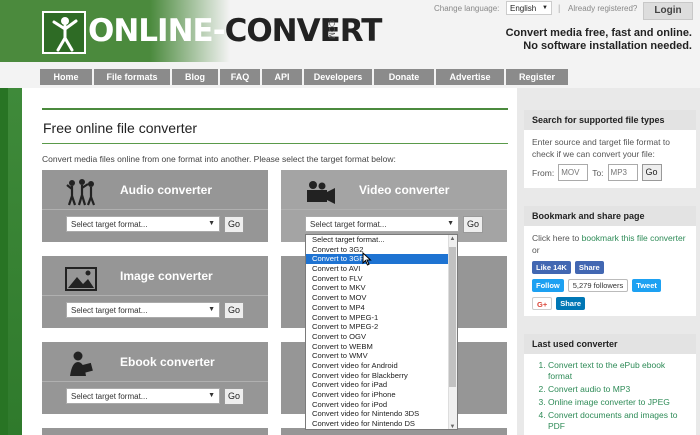 This screenshot has height=435, width=700. Describe the element at coordinates (618, 402) in the screenshot. I see `last-used-item: Online image converter to JPEG` at that location.